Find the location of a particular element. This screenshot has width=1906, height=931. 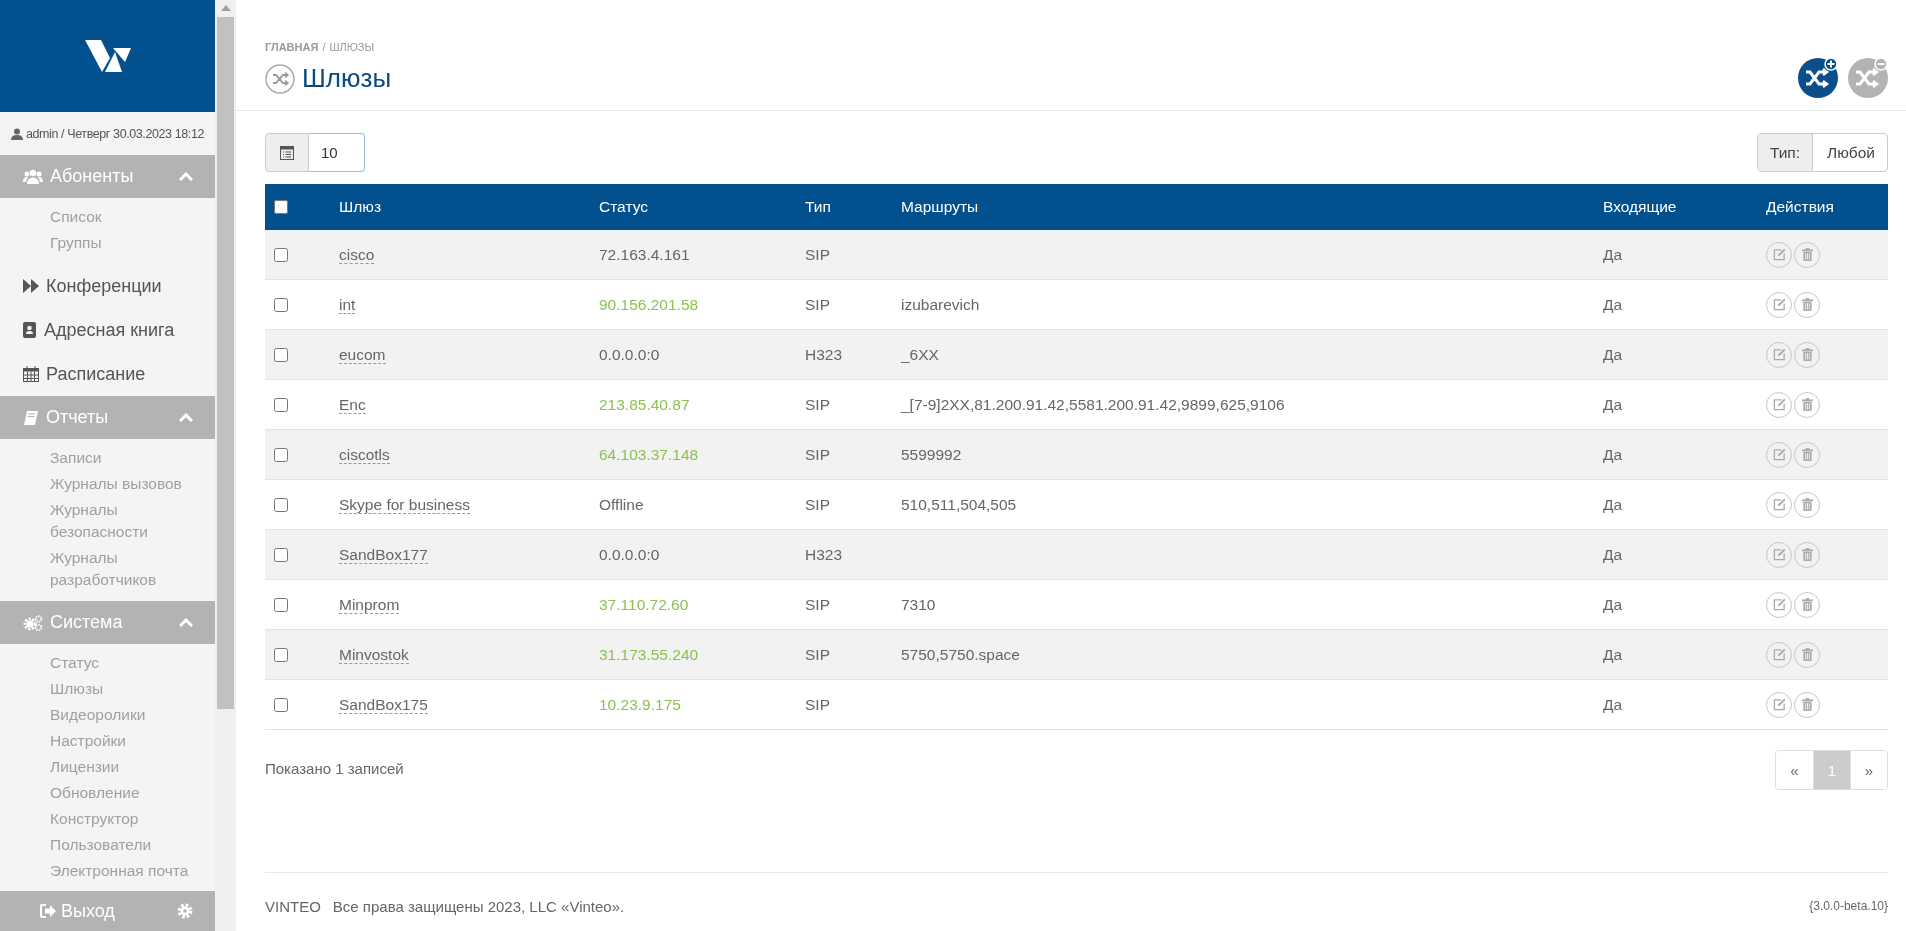

menu-item: Расписание is located at coordinates (107, 374).